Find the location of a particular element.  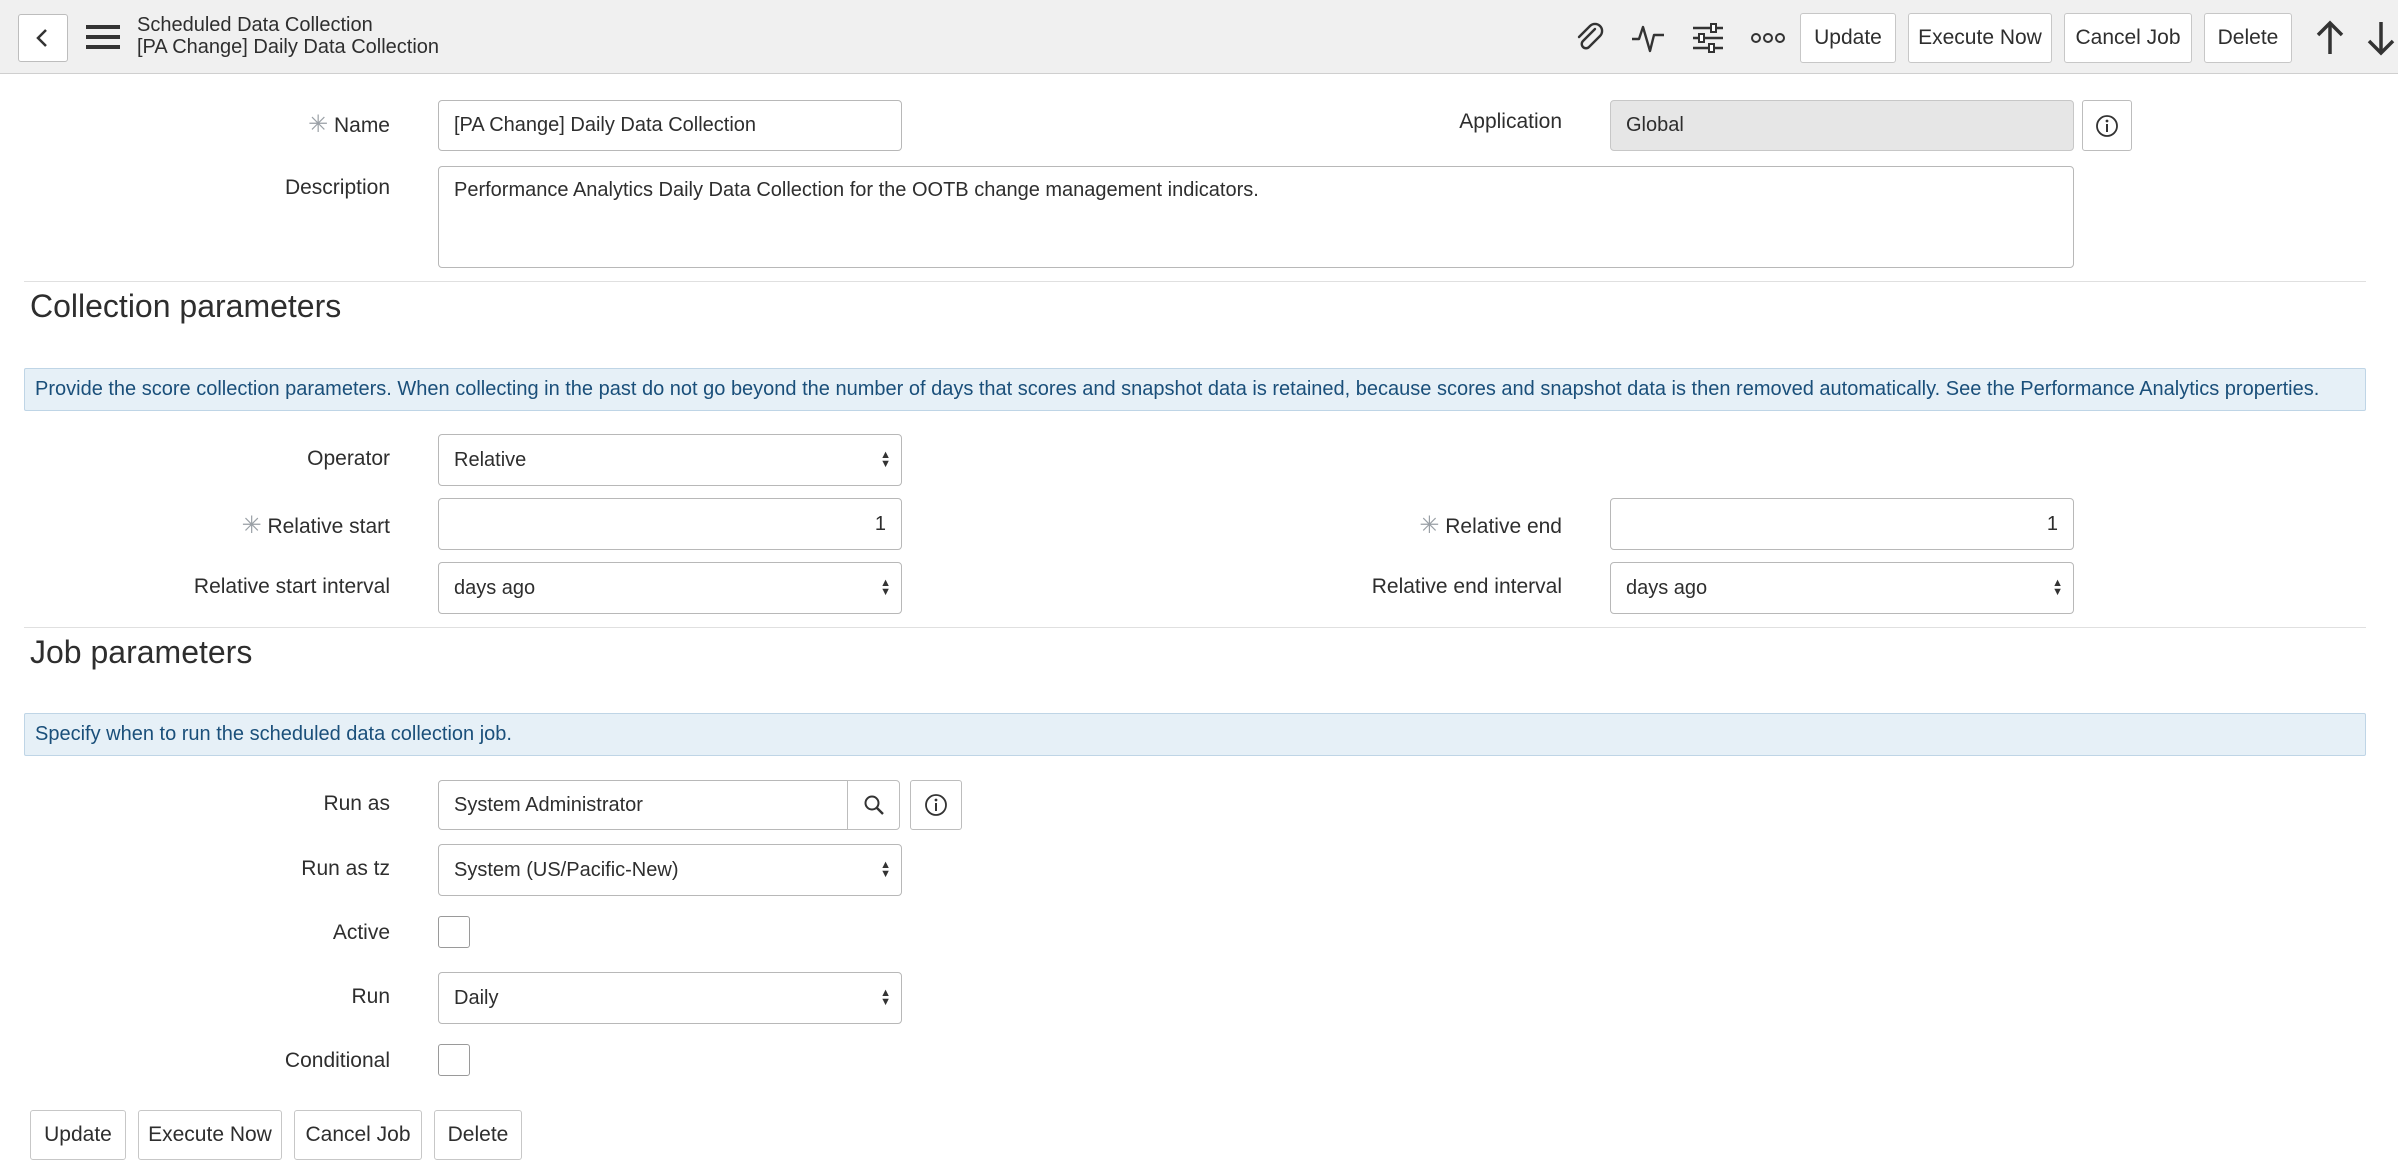

back-button is located at coordinates (43, 38).